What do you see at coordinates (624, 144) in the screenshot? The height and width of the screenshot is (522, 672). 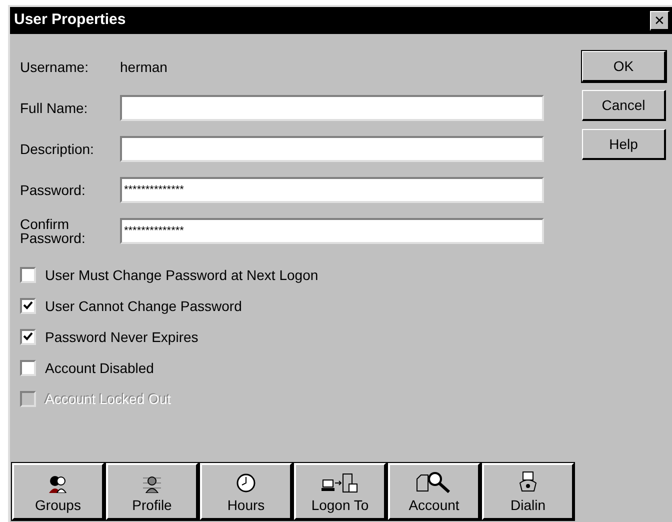 I see `dialog-button: Help` at bounding box center [624, 144].